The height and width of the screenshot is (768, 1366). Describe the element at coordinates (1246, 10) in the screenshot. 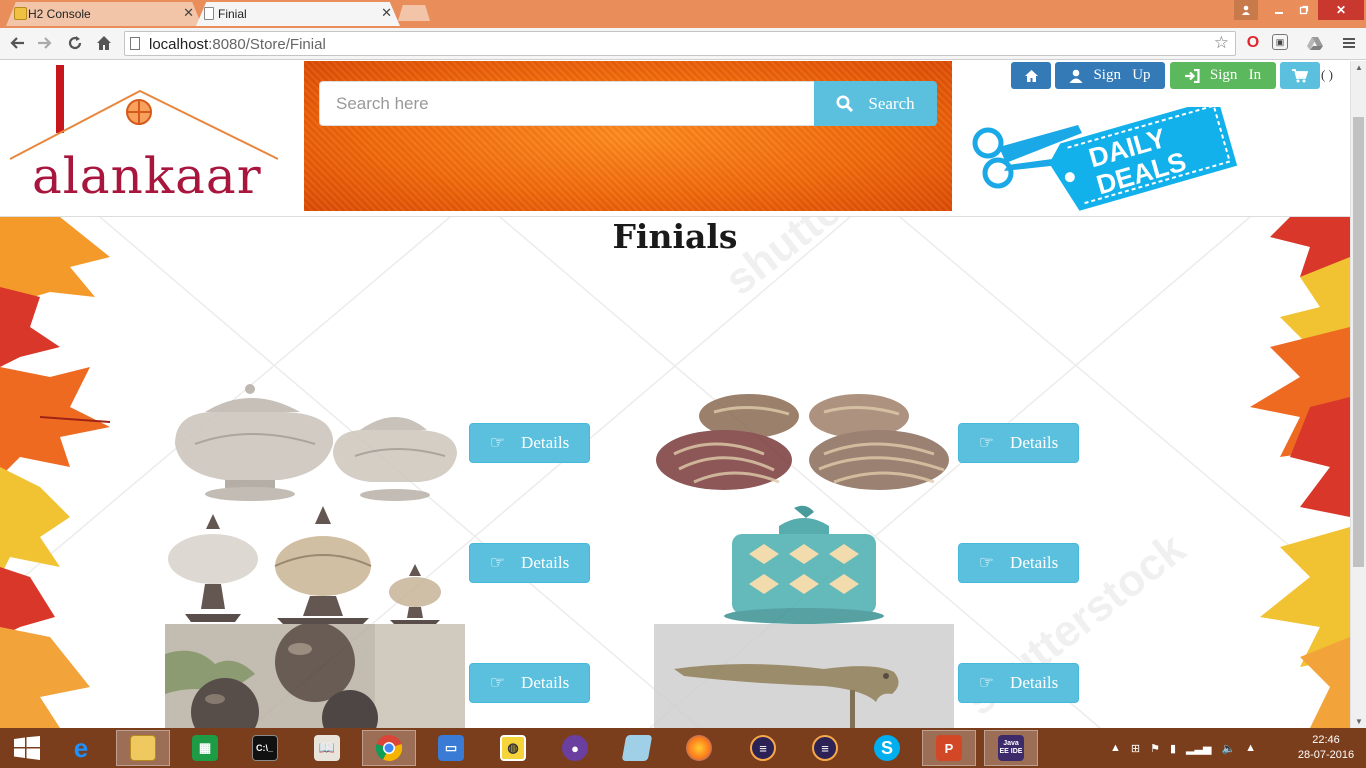

I see `profile-icon` at that location.